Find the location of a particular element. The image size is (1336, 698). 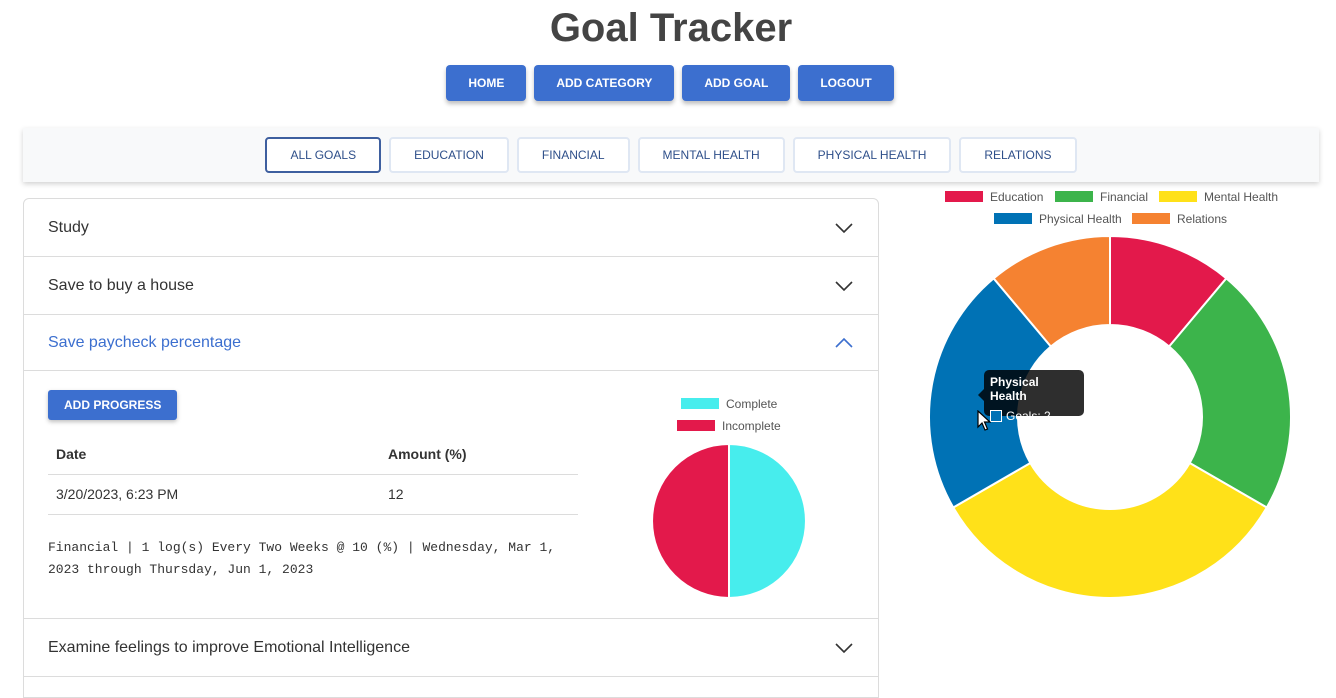

tooltip-row: Goals: 2 is located at coordinates (1034, 416).